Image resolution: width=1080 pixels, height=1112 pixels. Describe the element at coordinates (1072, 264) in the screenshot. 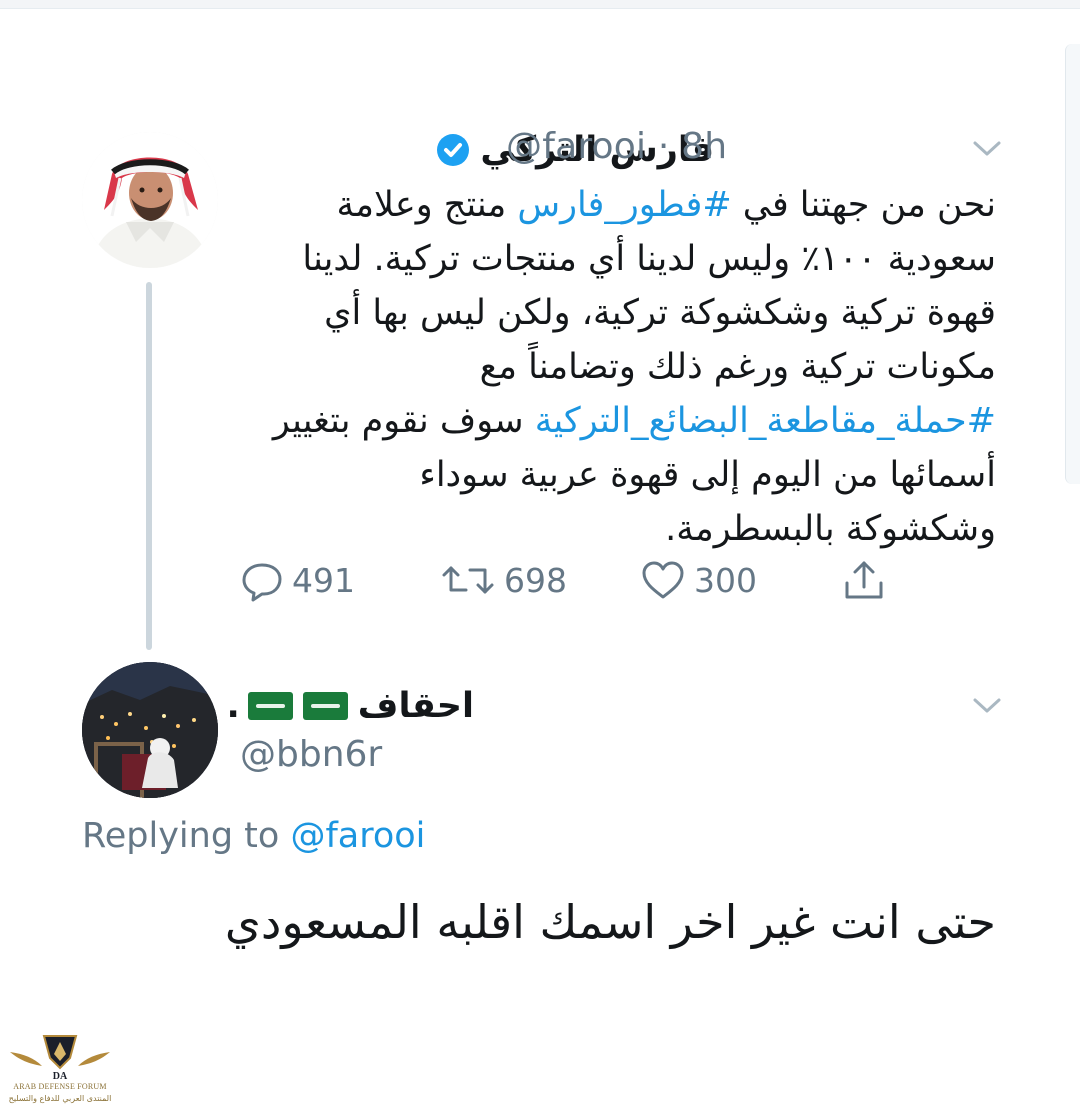

I see `scrollbar` at that location.